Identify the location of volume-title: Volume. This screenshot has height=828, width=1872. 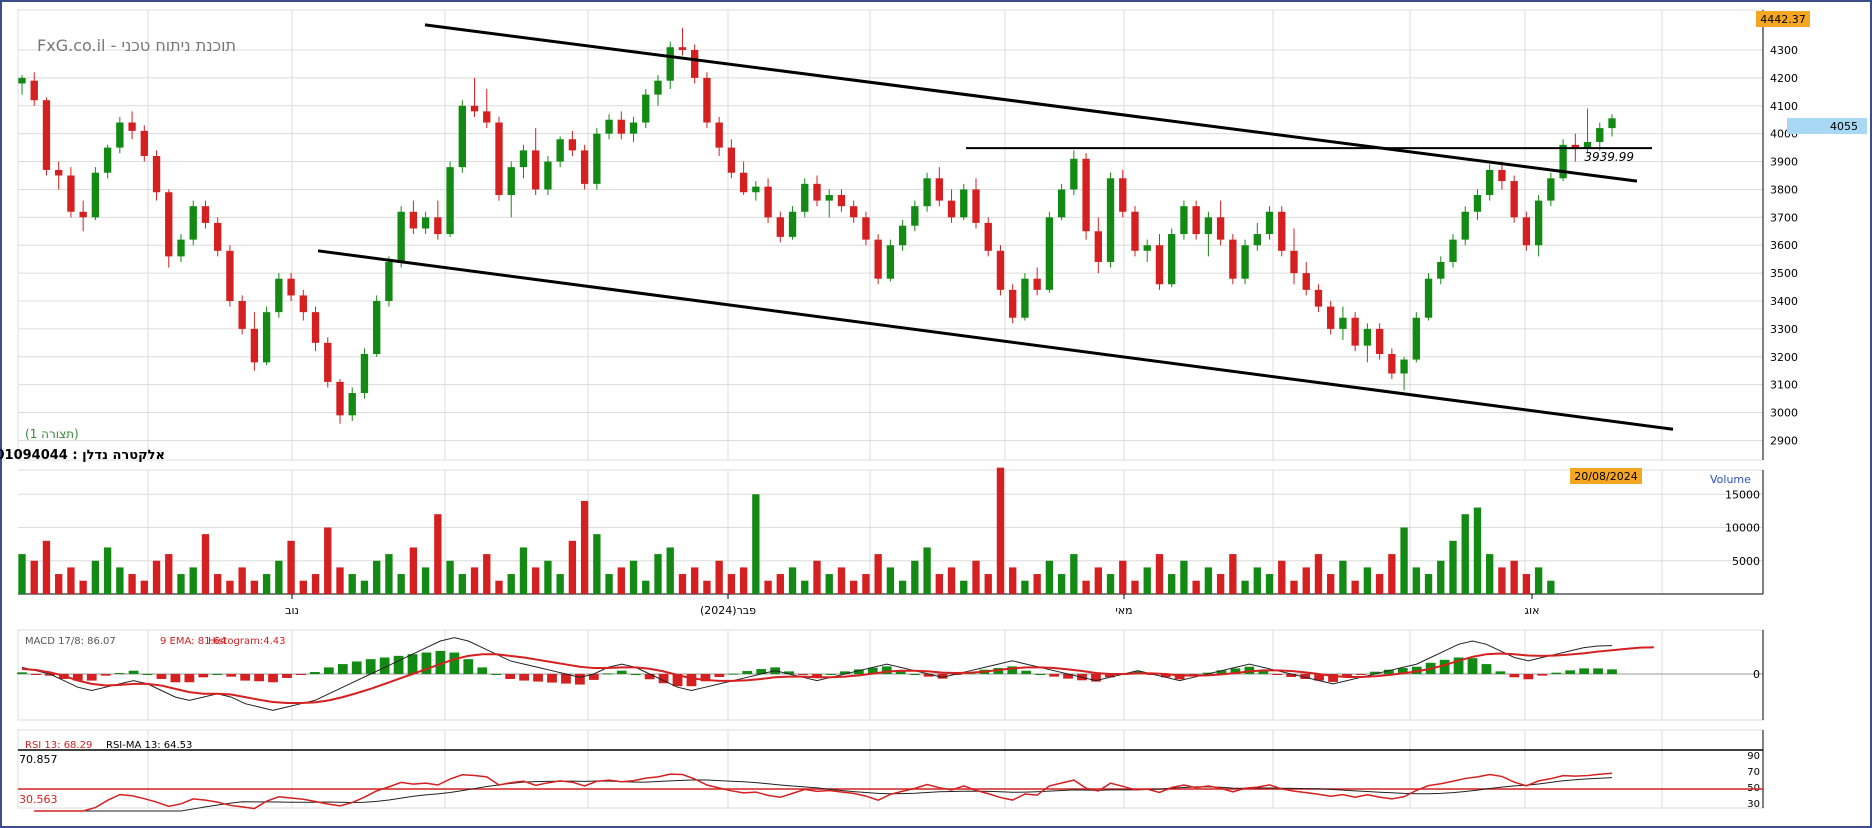
(1730, 479).